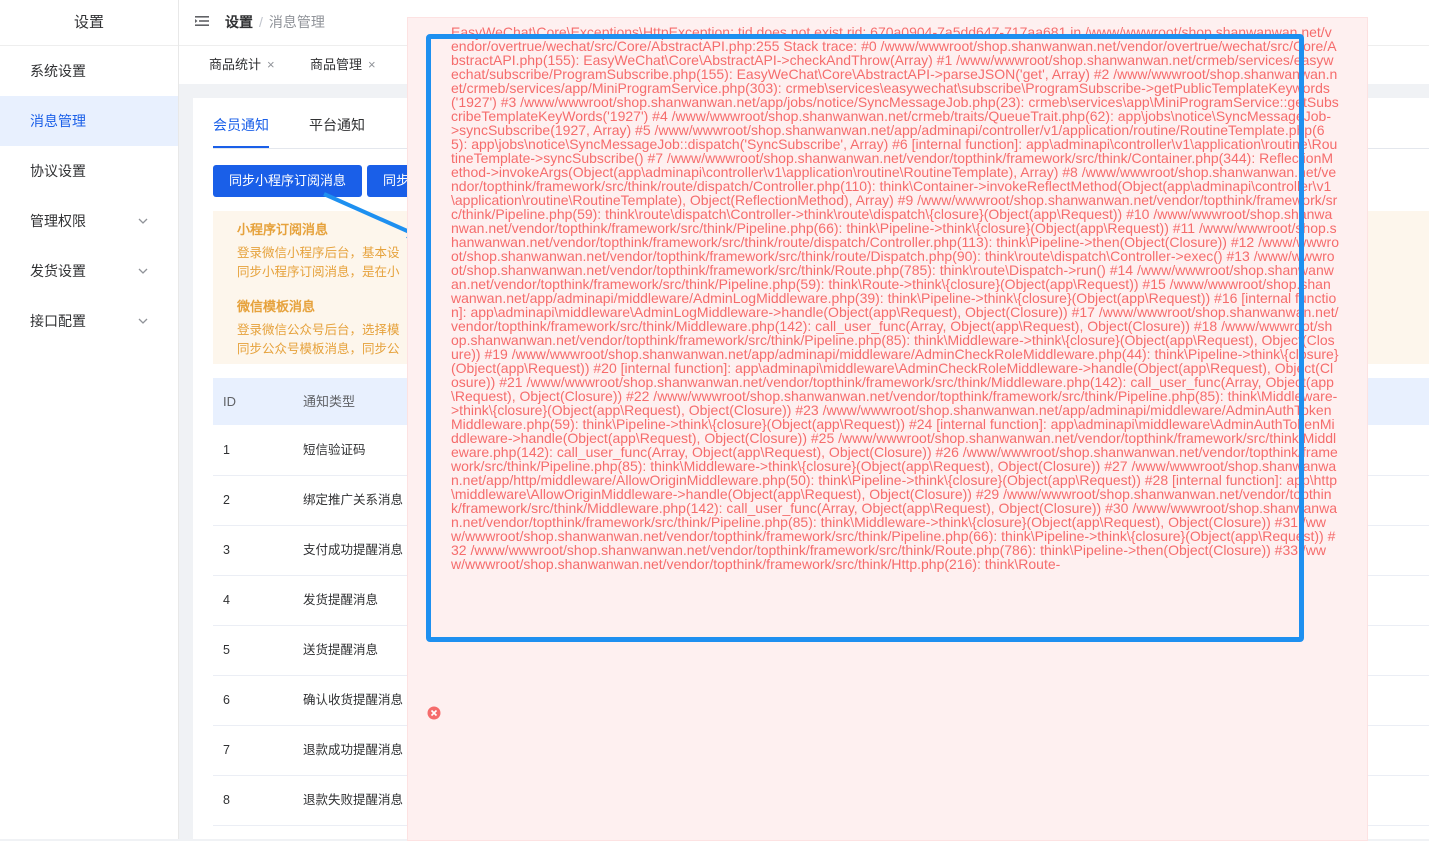  Describe the element at coordinates (58, 221) in the screenshot. I see `sidebar-item-label: 管理权限` at that location.